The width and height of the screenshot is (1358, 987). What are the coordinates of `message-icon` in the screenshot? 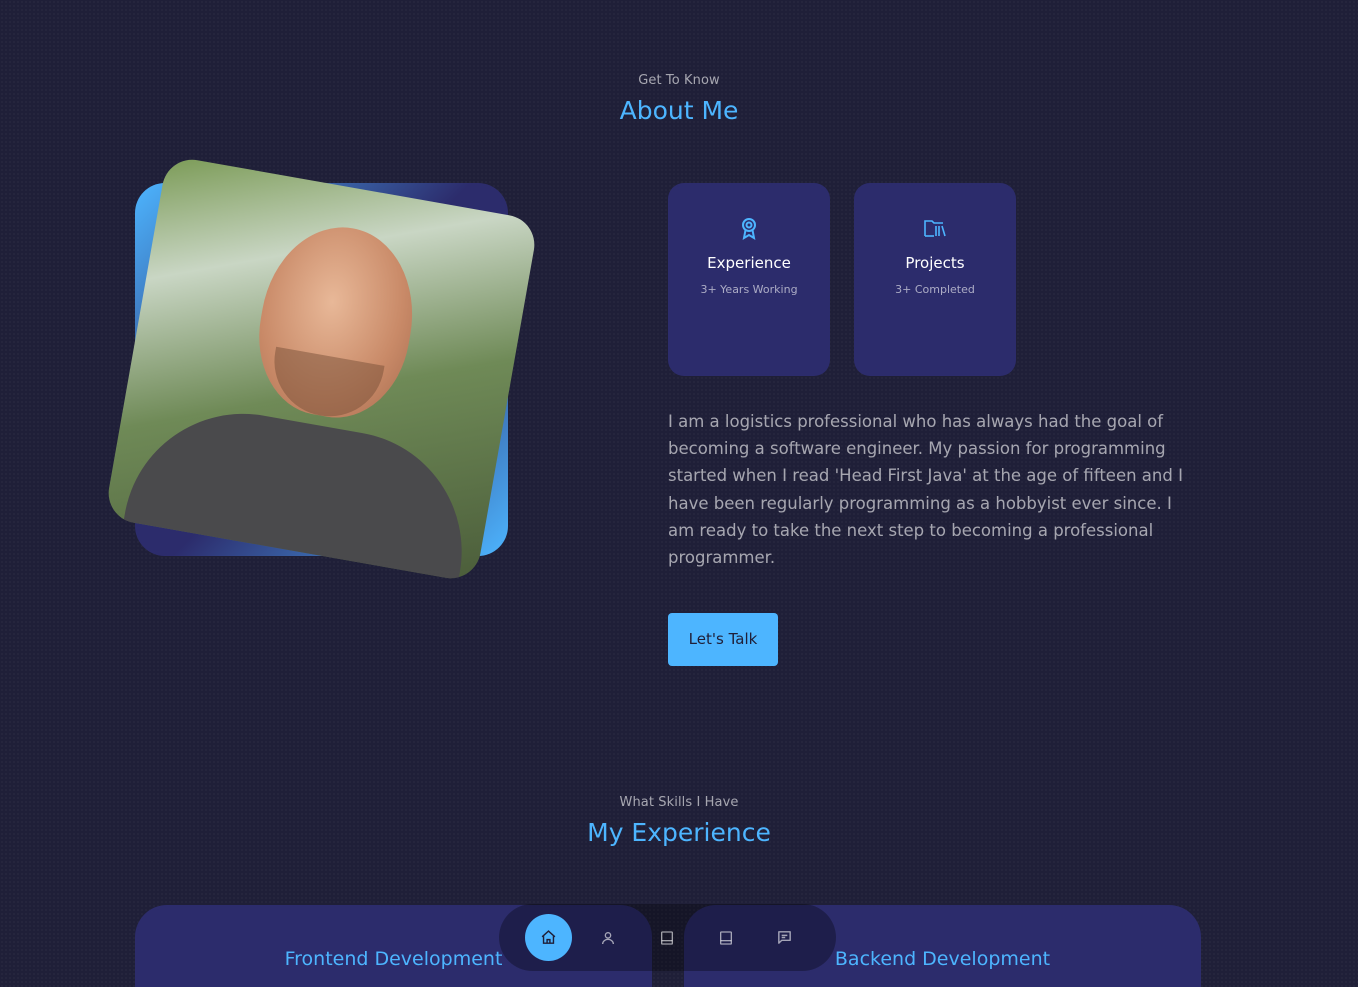 It's located at (784, 937).